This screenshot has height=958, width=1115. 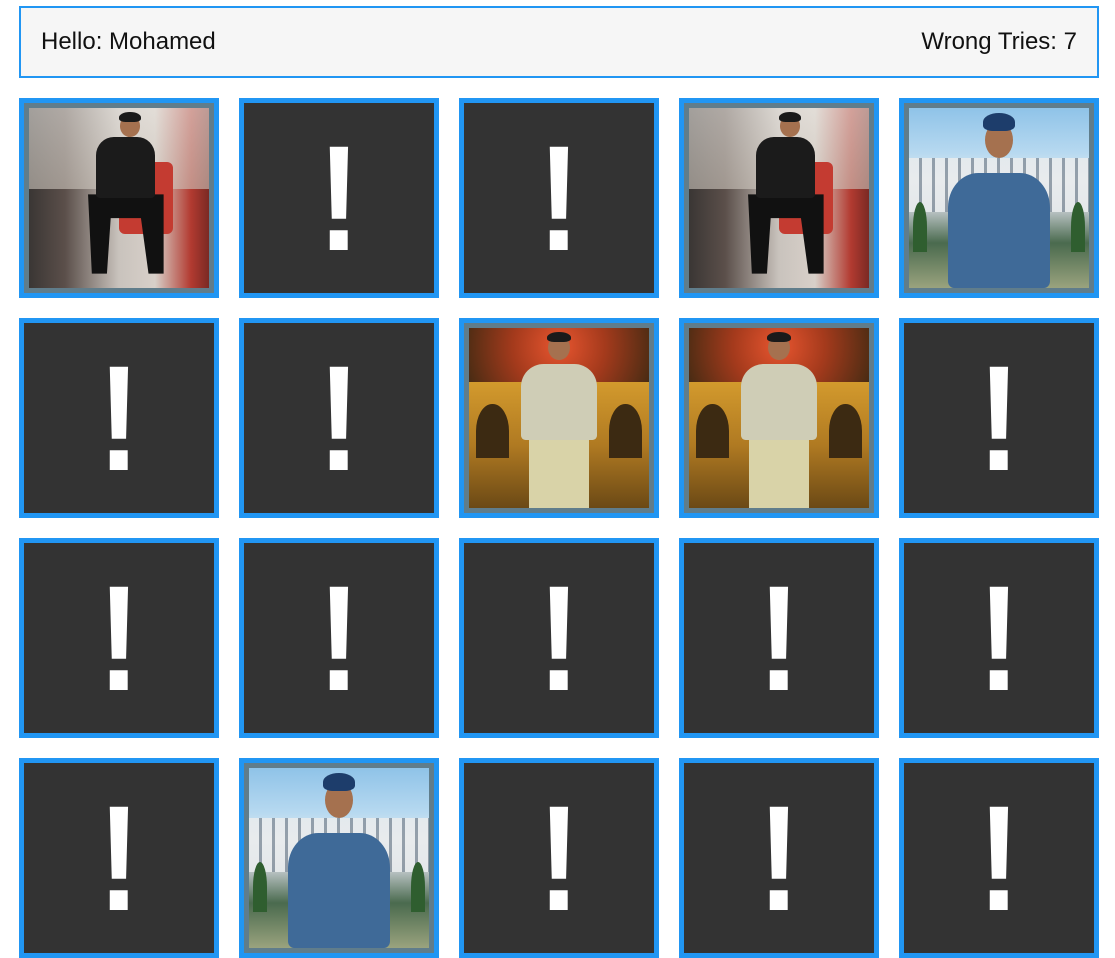 I want to click on wrong-tries-counter: Wrong Tries: 7, so click(x=999, y=41).